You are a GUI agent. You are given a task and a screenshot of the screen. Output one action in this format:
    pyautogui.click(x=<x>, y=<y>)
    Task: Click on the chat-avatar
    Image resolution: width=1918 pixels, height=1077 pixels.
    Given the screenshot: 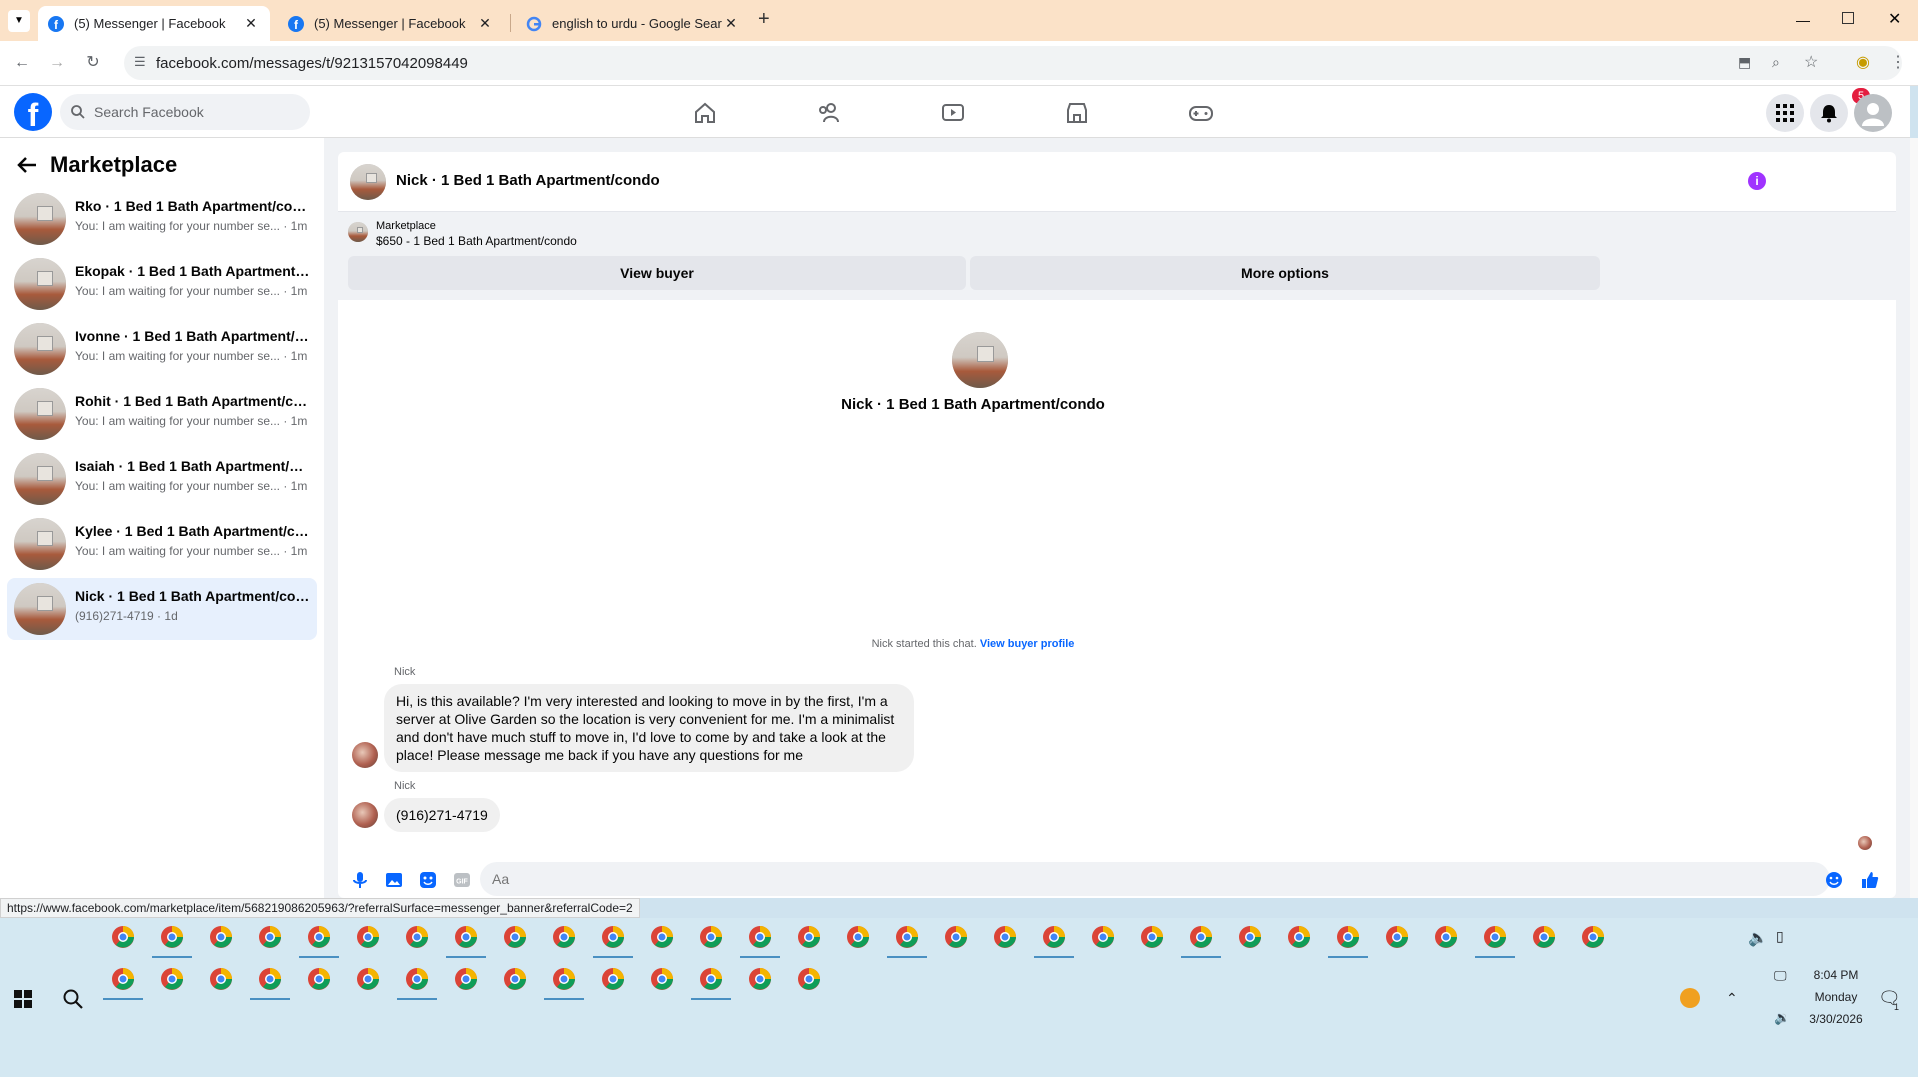 What is the action you would take?
    pyautogui.click(x=368, y=182)
    